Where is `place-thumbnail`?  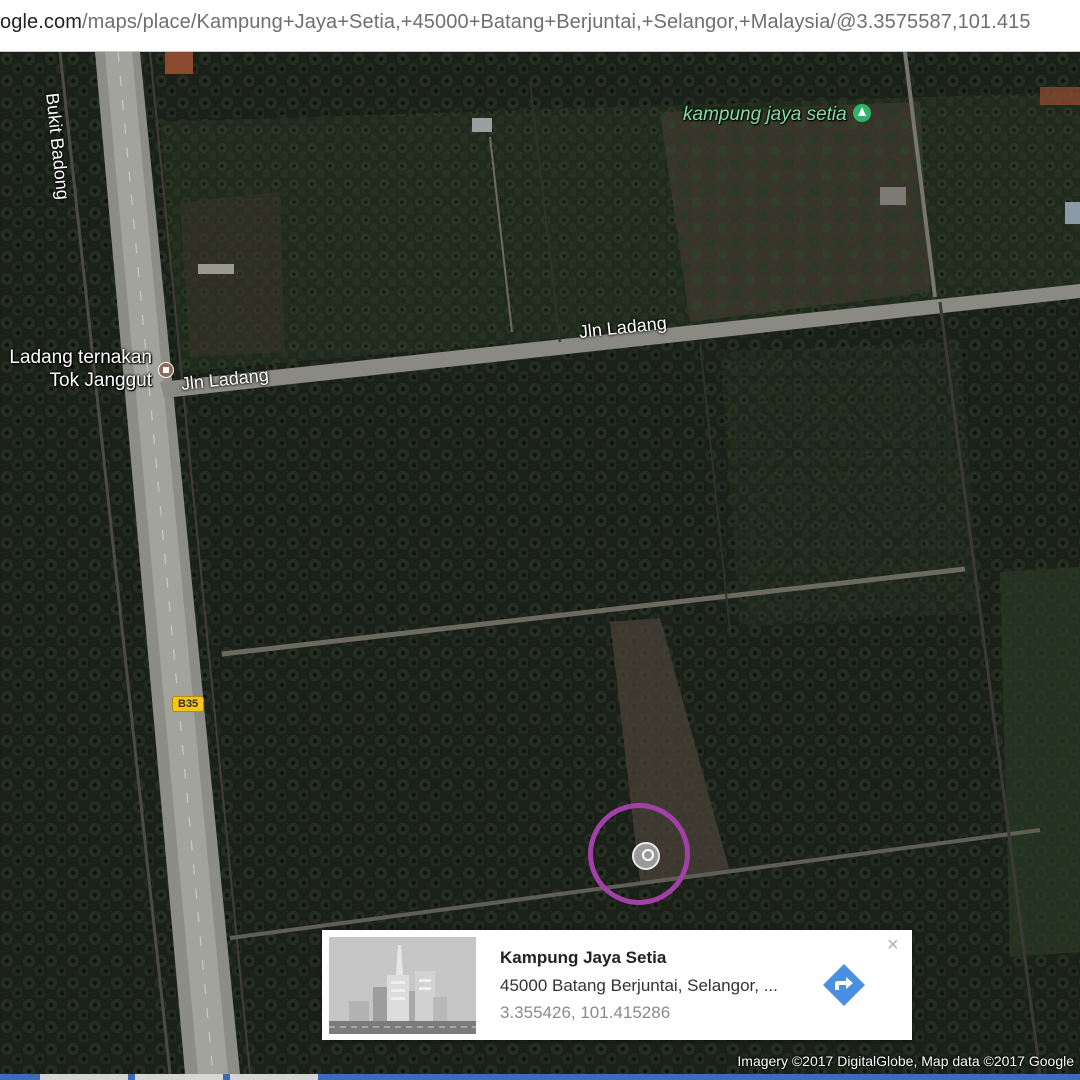
place-thumbnail is located at coordinates (402, 985).